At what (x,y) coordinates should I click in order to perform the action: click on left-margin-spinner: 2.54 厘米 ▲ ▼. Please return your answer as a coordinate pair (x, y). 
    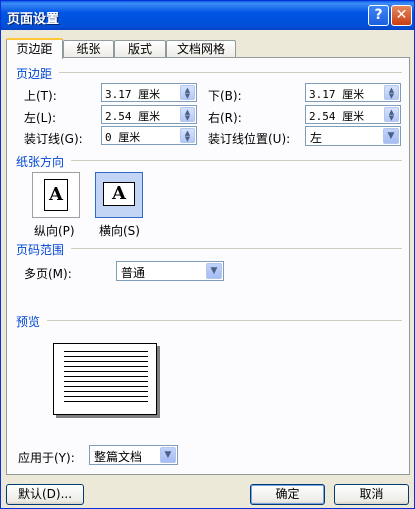
    Looking at the image, I should click on (149, 114).